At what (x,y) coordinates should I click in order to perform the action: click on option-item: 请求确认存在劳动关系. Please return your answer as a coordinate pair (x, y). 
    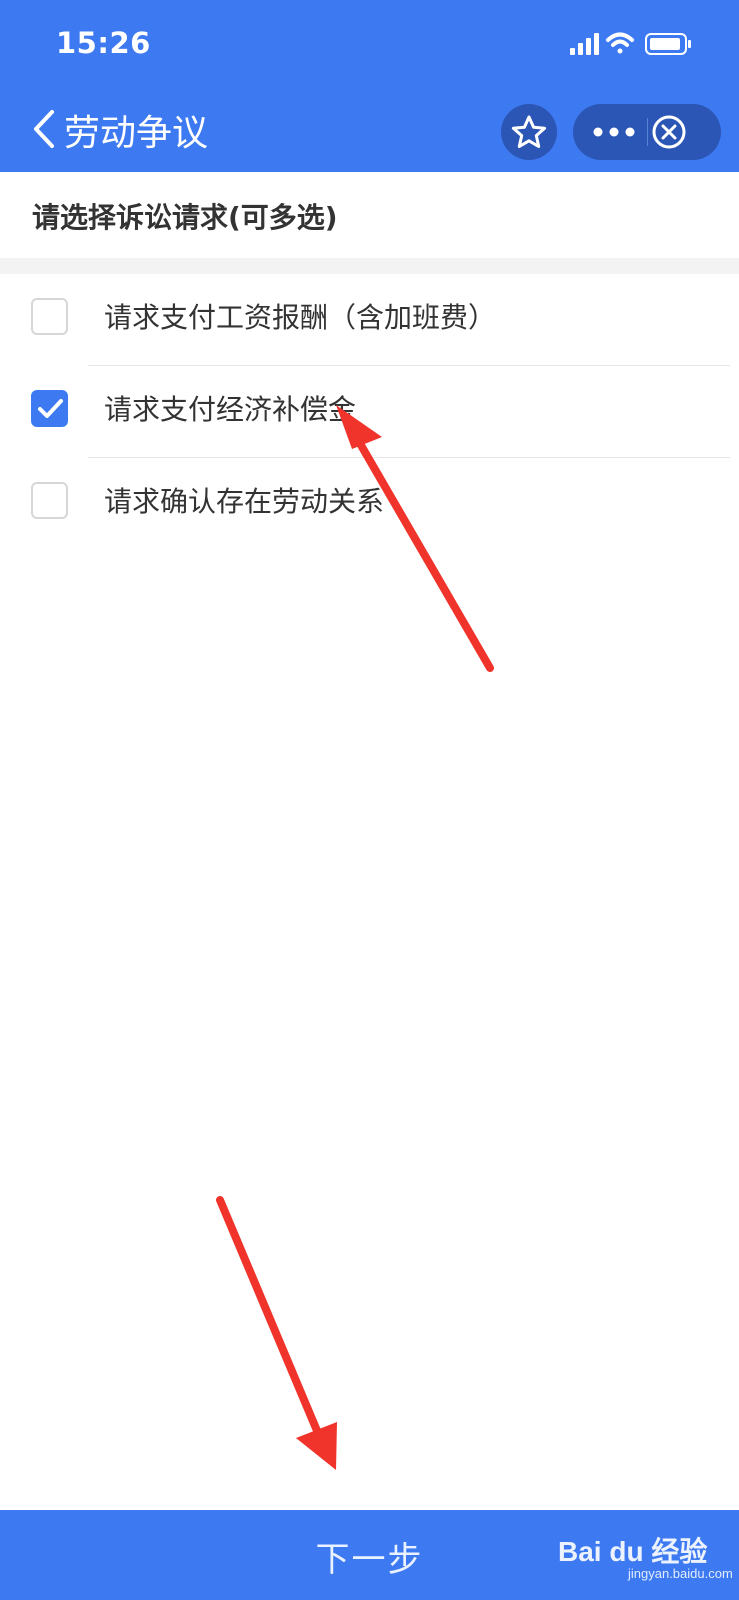
    Looking at the image, I should click on (369, 504).